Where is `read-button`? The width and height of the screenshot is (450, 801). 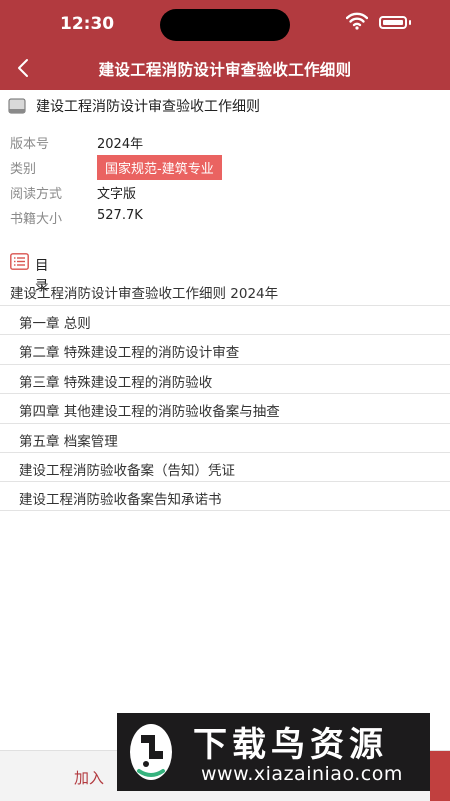
read-button is located at coordinates (440, 776).